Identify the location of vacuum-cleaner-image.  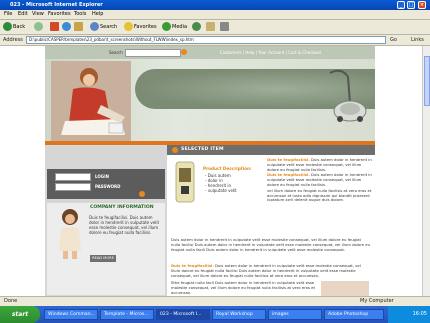
(348, 95).